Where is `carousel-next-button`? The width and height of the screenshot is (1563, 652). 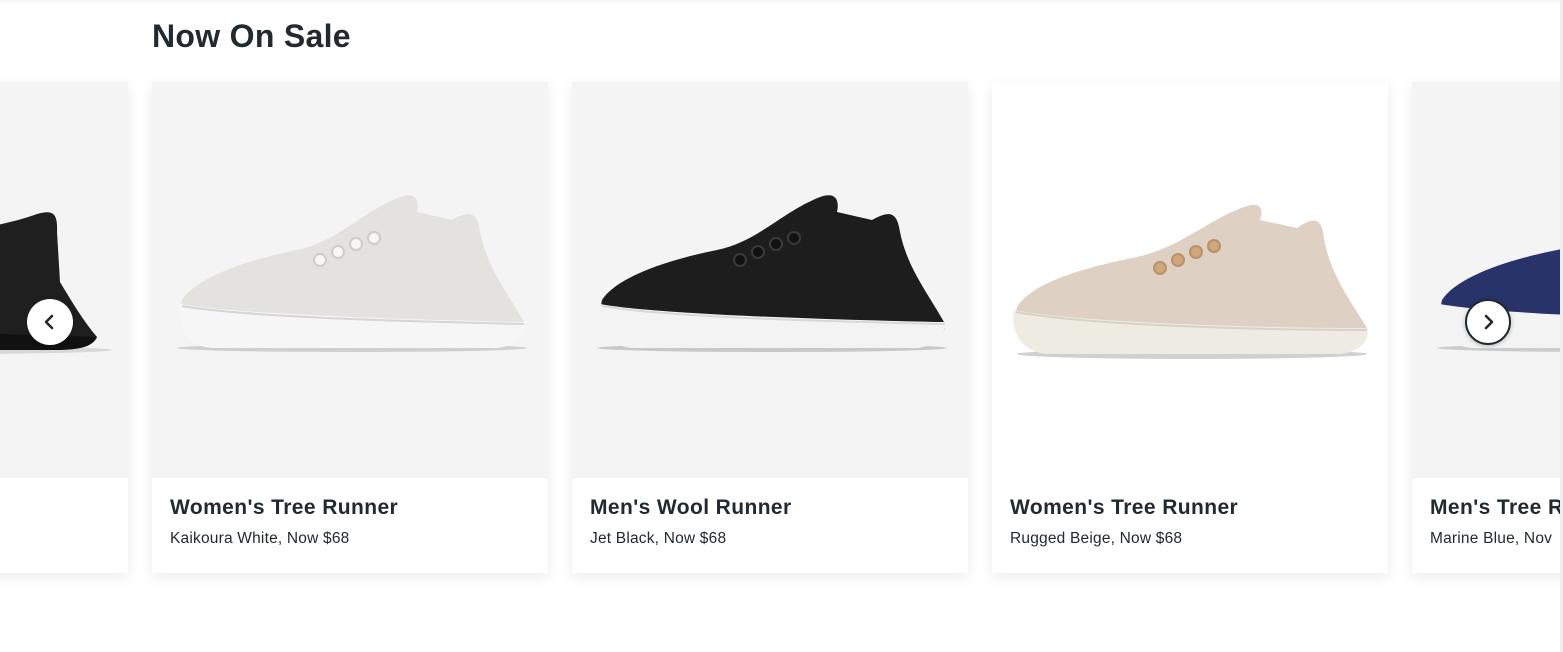
carousel-next-button is located at coordinates (1488, 322).